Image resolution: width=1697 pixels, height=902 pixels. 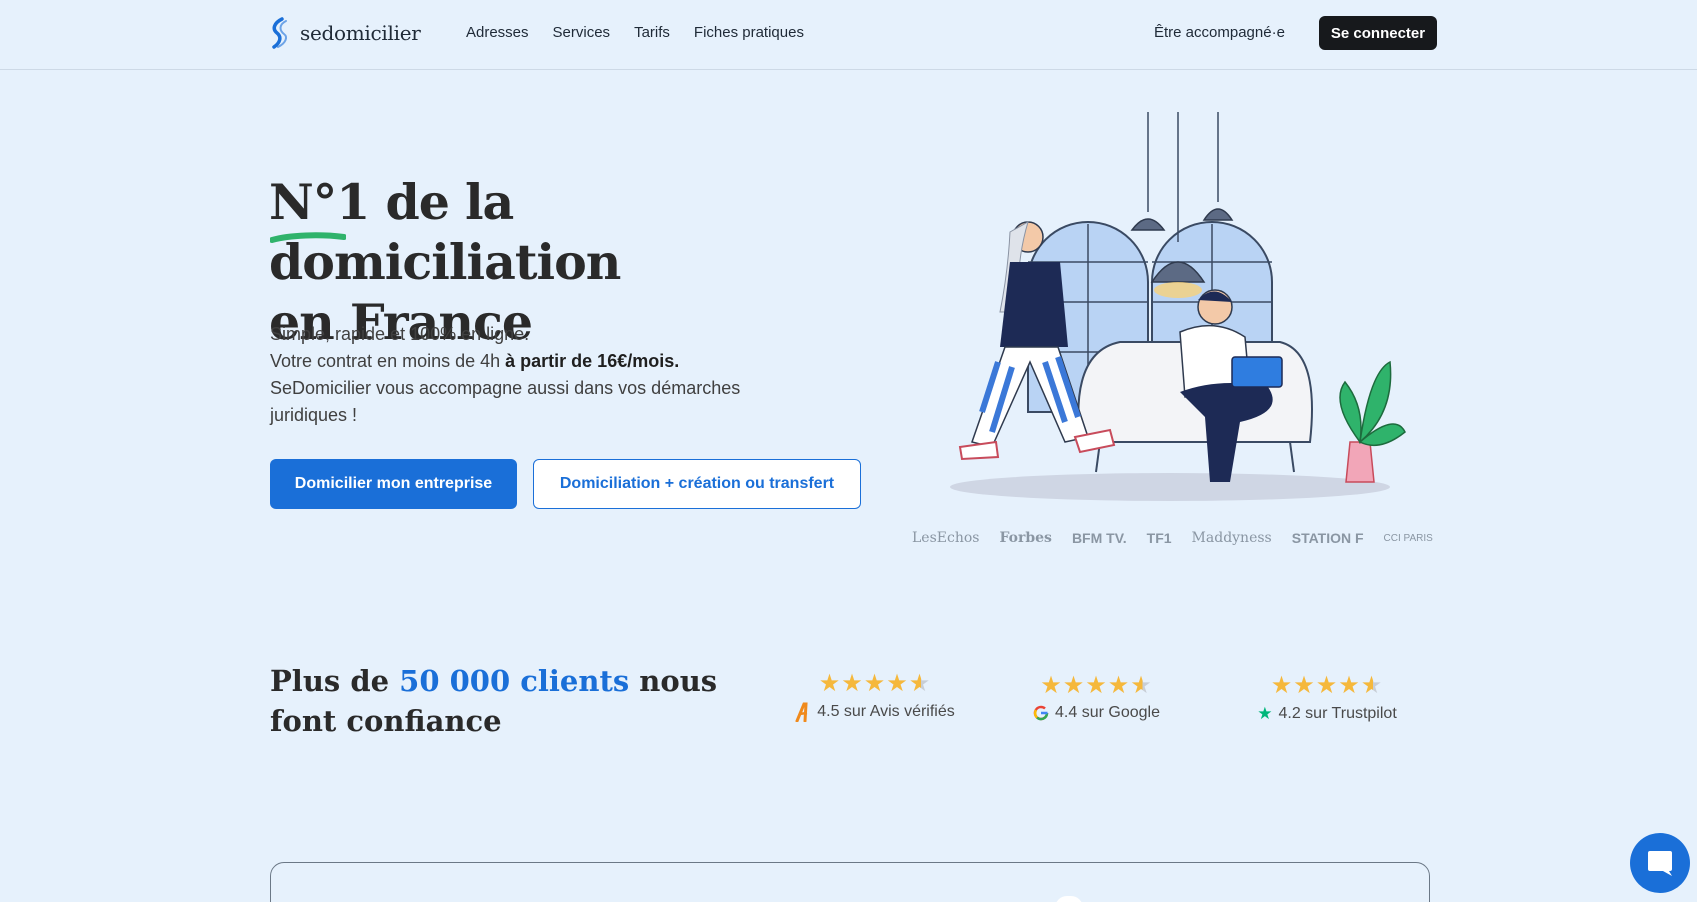 I want to click on chat-bubble-icon, so click(x=1660, y=863).